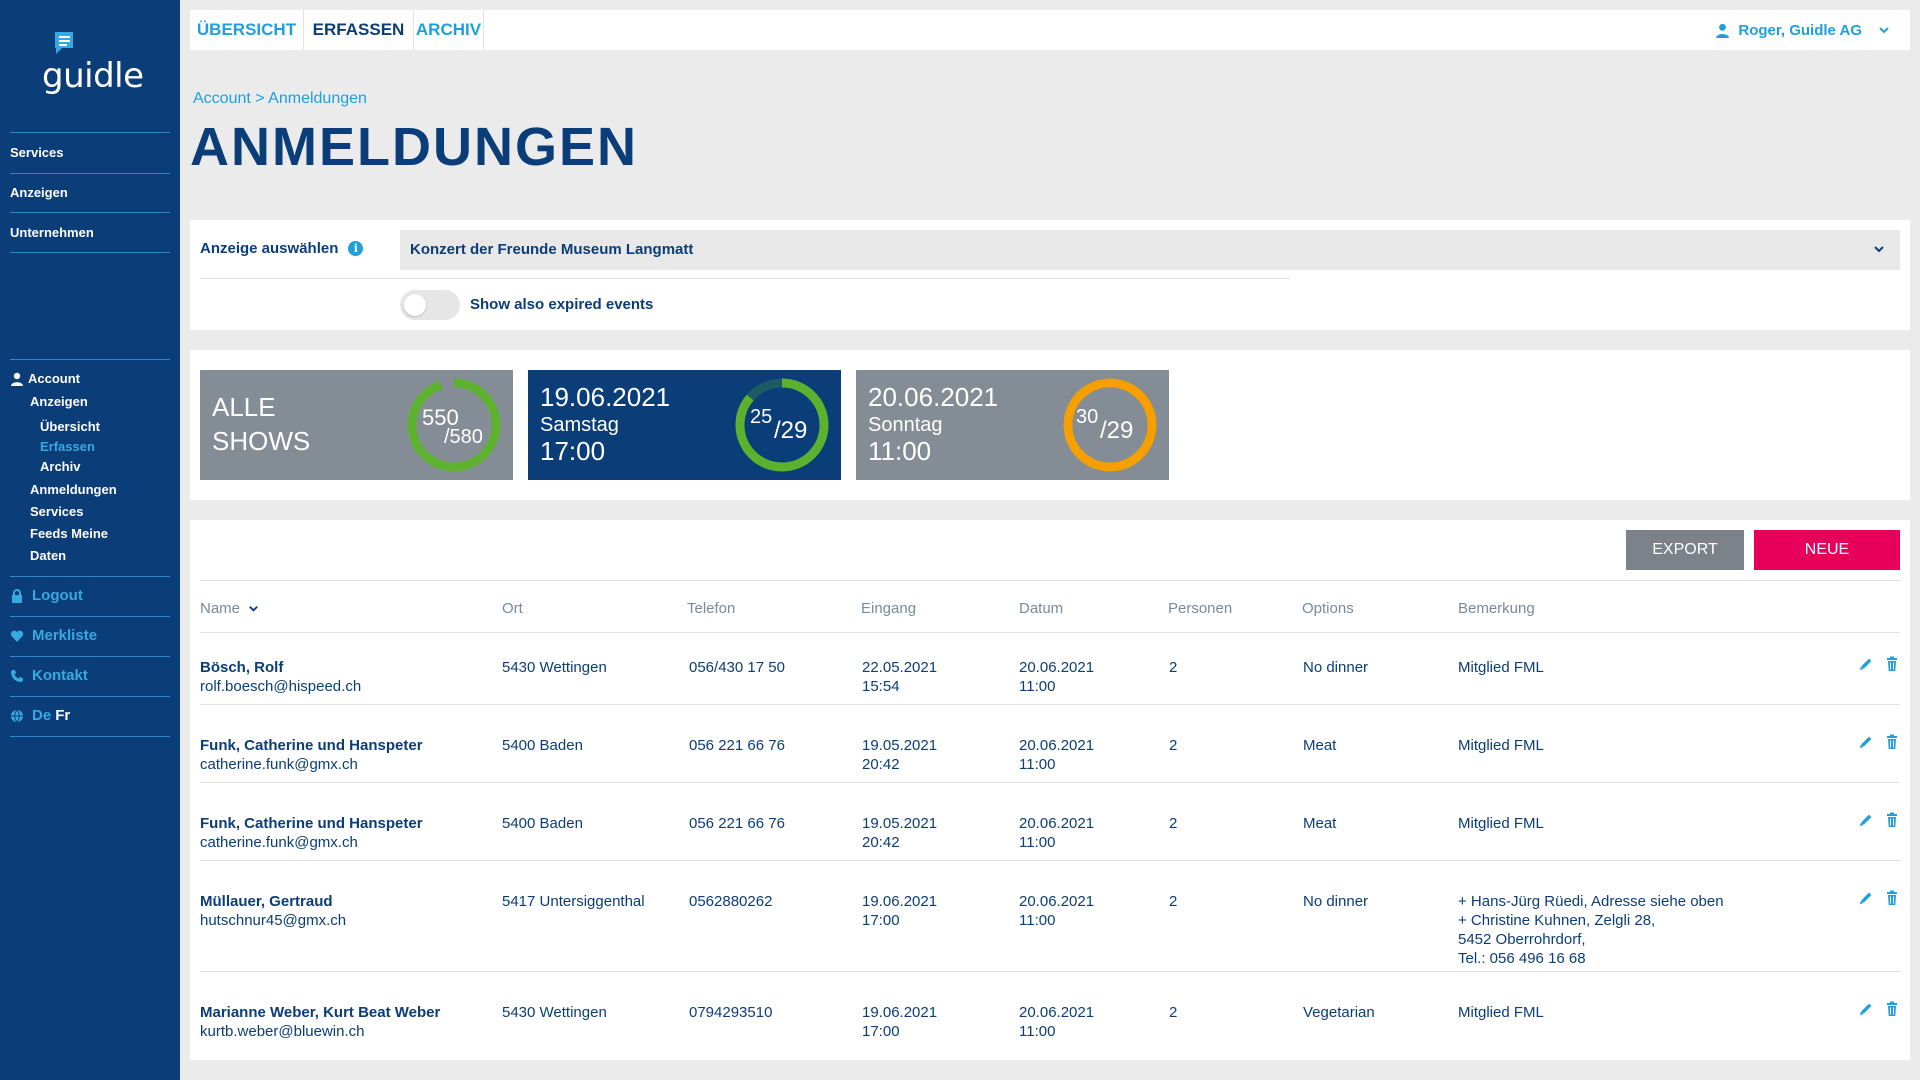  Describe the element at coordinates (48, 555) in the screenshot. I see `sidebar-item-feeds-daten: Daten` at that location.